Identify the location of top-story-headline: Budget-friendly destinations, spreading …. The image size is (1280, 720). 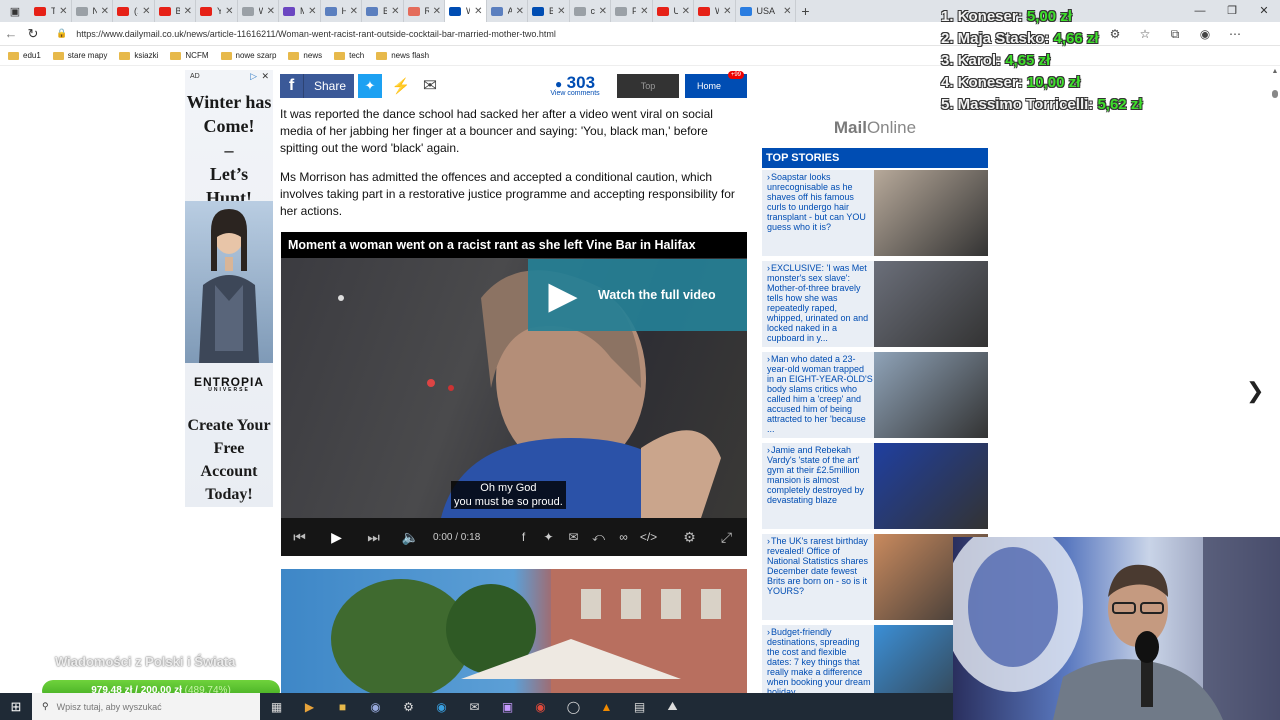
(820, 660).